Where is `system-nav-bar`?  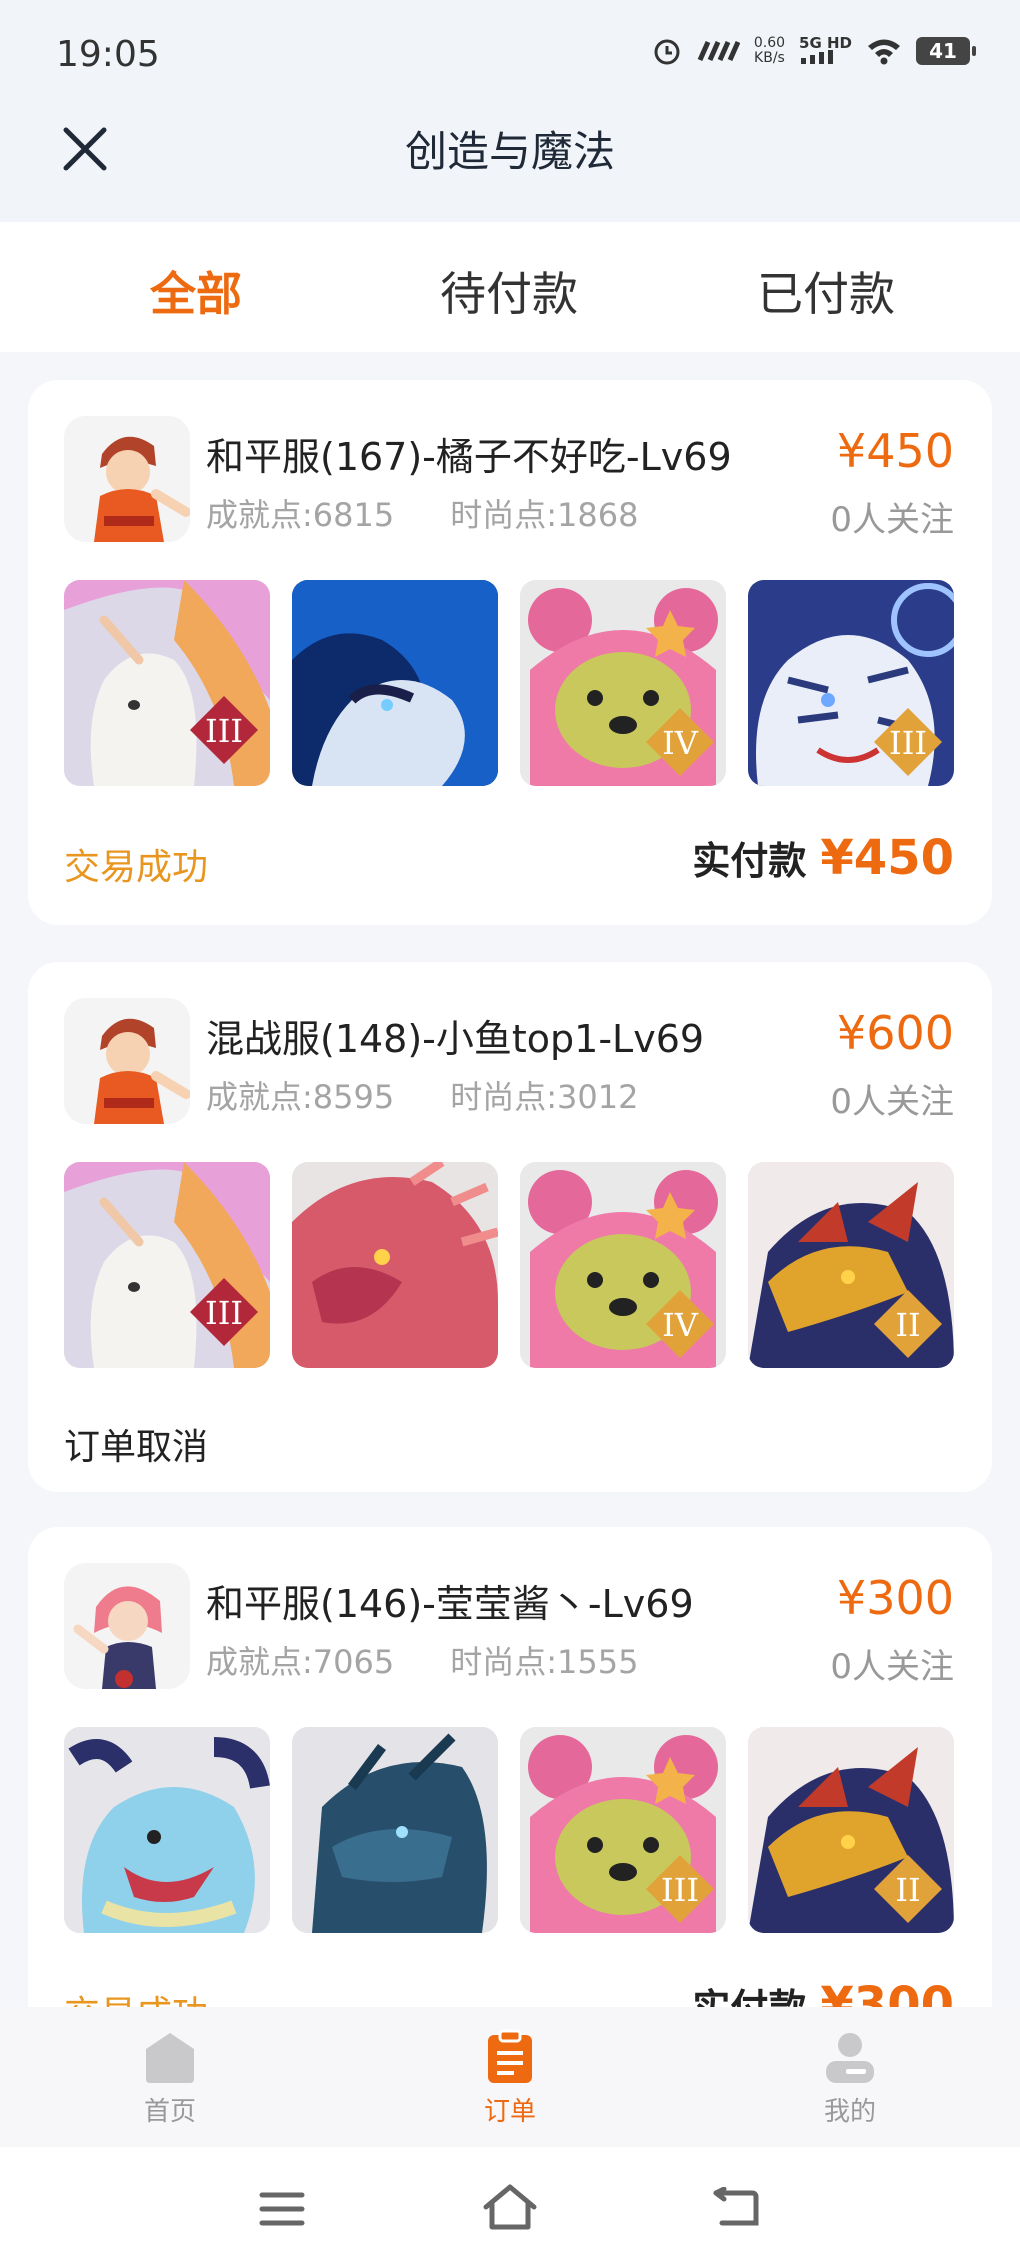
system-nav-bar is located at coordinates (510, 2201).